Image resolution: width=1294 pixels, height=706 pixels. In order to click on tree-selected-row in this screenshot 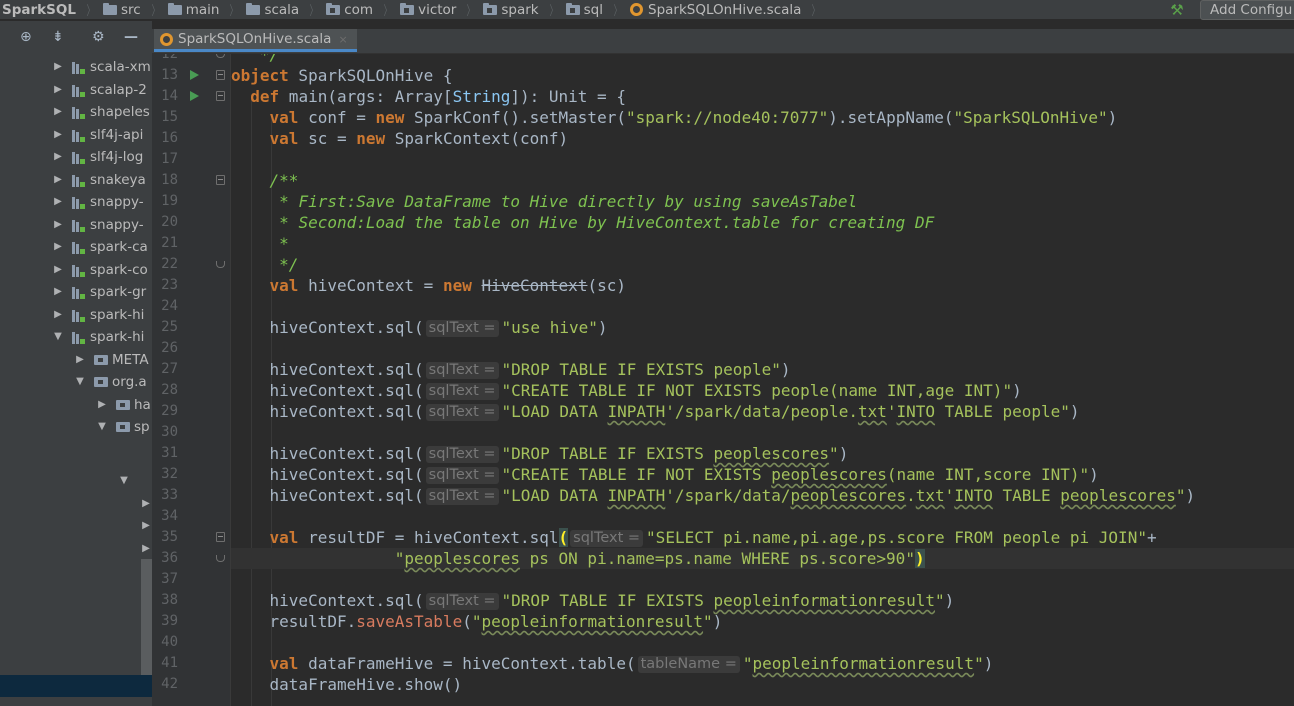, I will do `click(76, 686)`.